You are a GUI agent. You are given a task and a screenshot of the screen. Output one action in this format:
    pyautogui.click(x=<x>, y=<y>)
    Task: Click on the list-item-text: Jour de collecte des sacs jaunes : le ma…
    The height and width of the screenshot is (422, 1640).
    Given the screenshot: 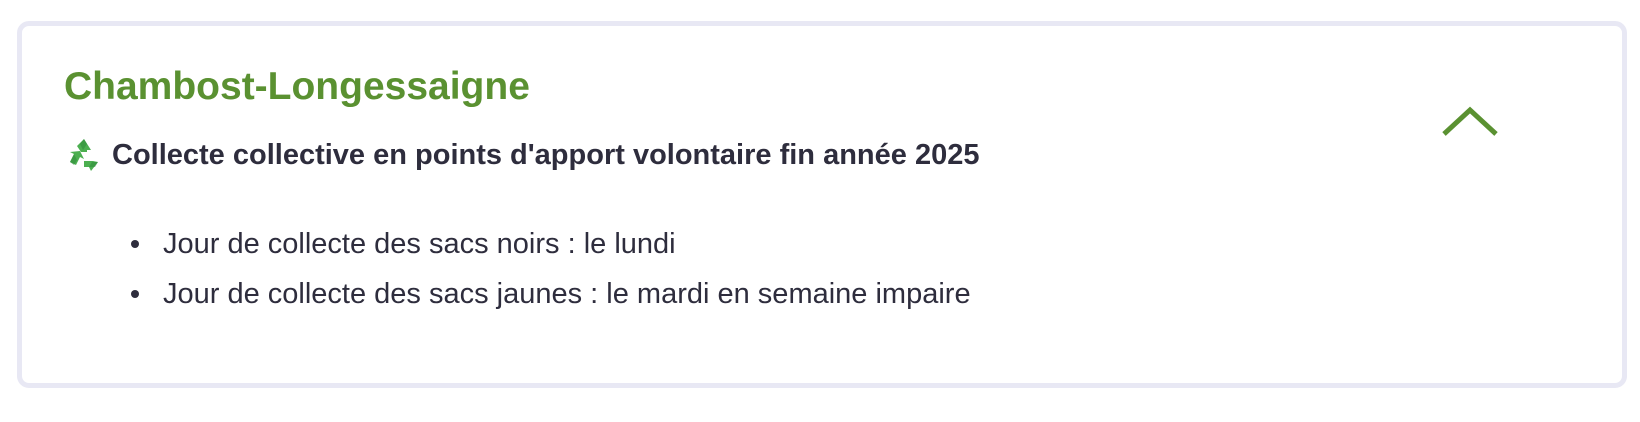 What is the action you would take?
    pyautogui.click(x=567, y=293)
    